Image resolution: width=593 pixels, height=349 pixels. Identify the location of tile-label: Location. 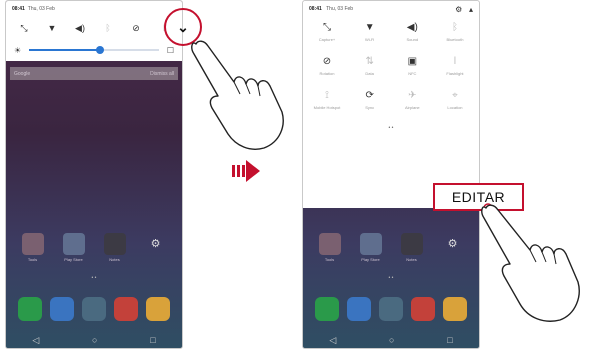
(455, 107).